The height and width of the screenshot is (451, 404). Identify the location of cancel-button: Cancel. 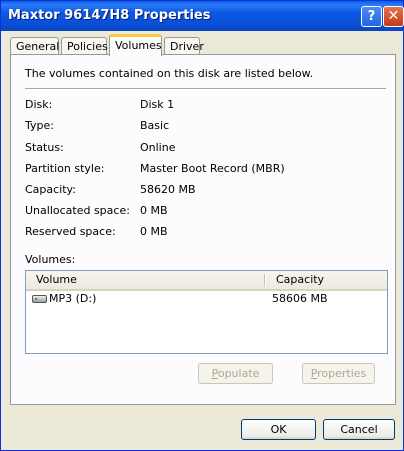
(359, 429).